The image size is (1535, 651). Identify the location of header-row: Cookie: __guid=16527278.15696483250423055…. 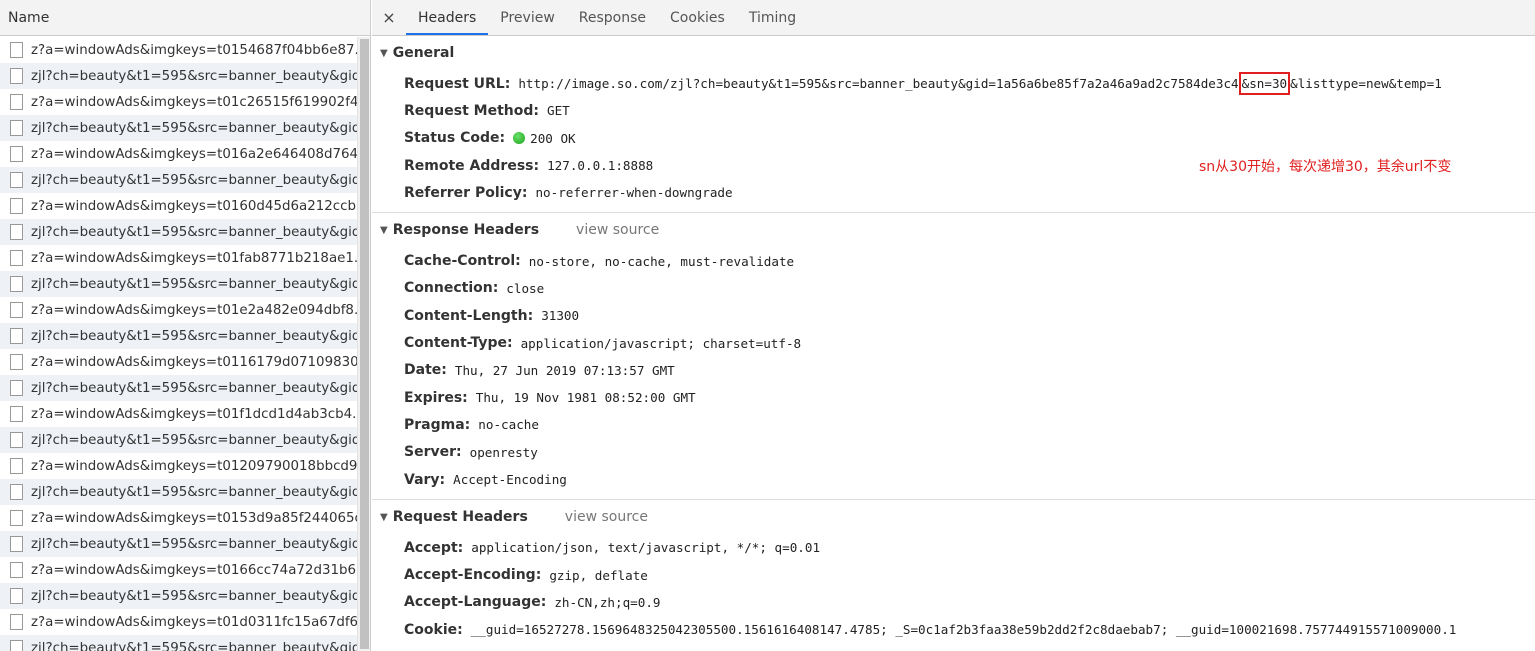
(953, 629).